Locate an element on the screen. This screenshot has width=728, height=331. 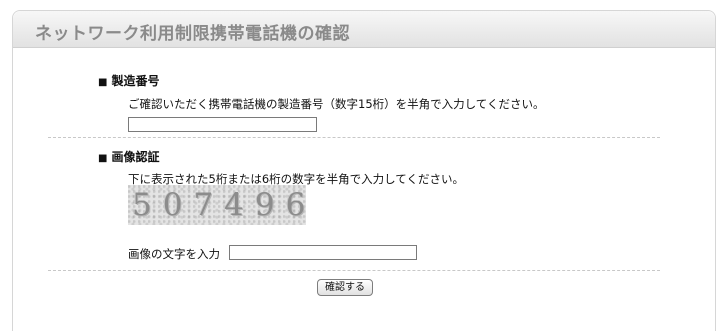
confirm-button: 確認する is located at coordinates (345, 287).